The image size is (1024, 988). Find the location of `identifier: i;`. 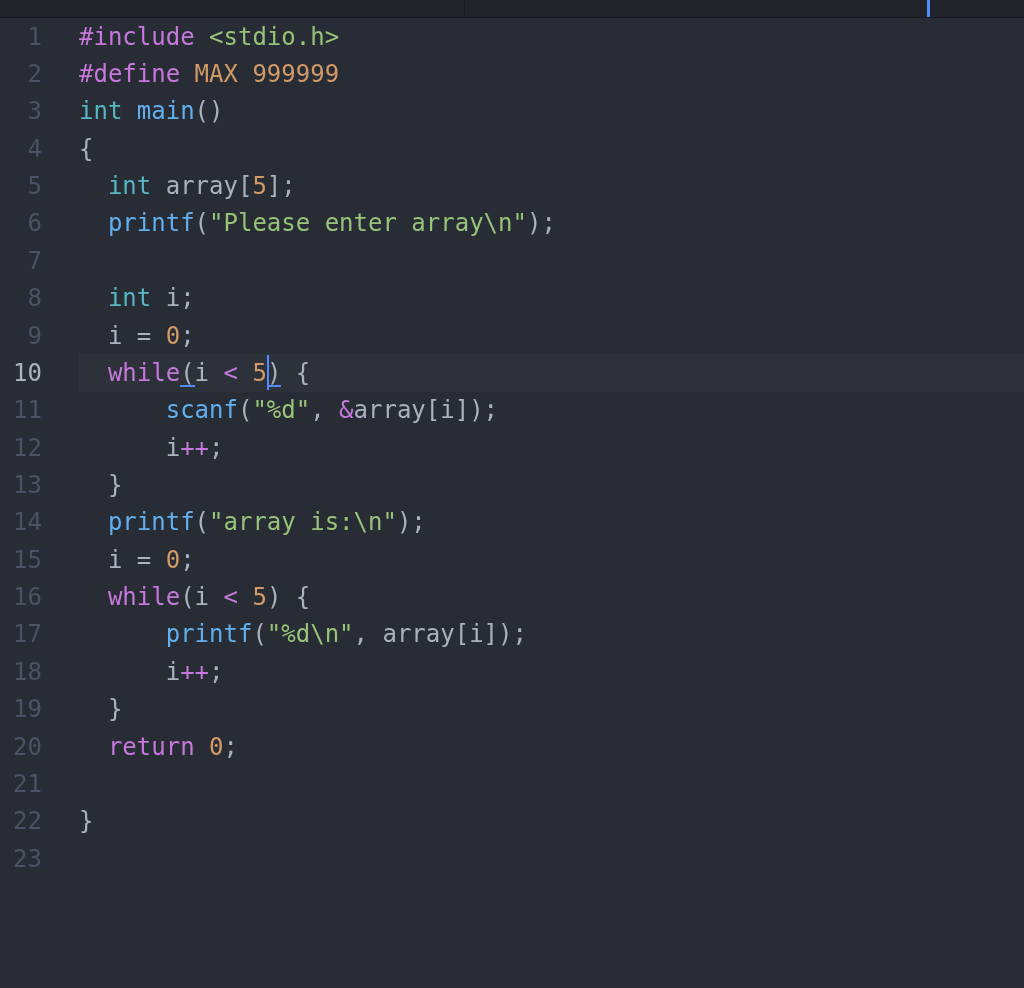

identifier: i; is located at coordinates (179, 298).